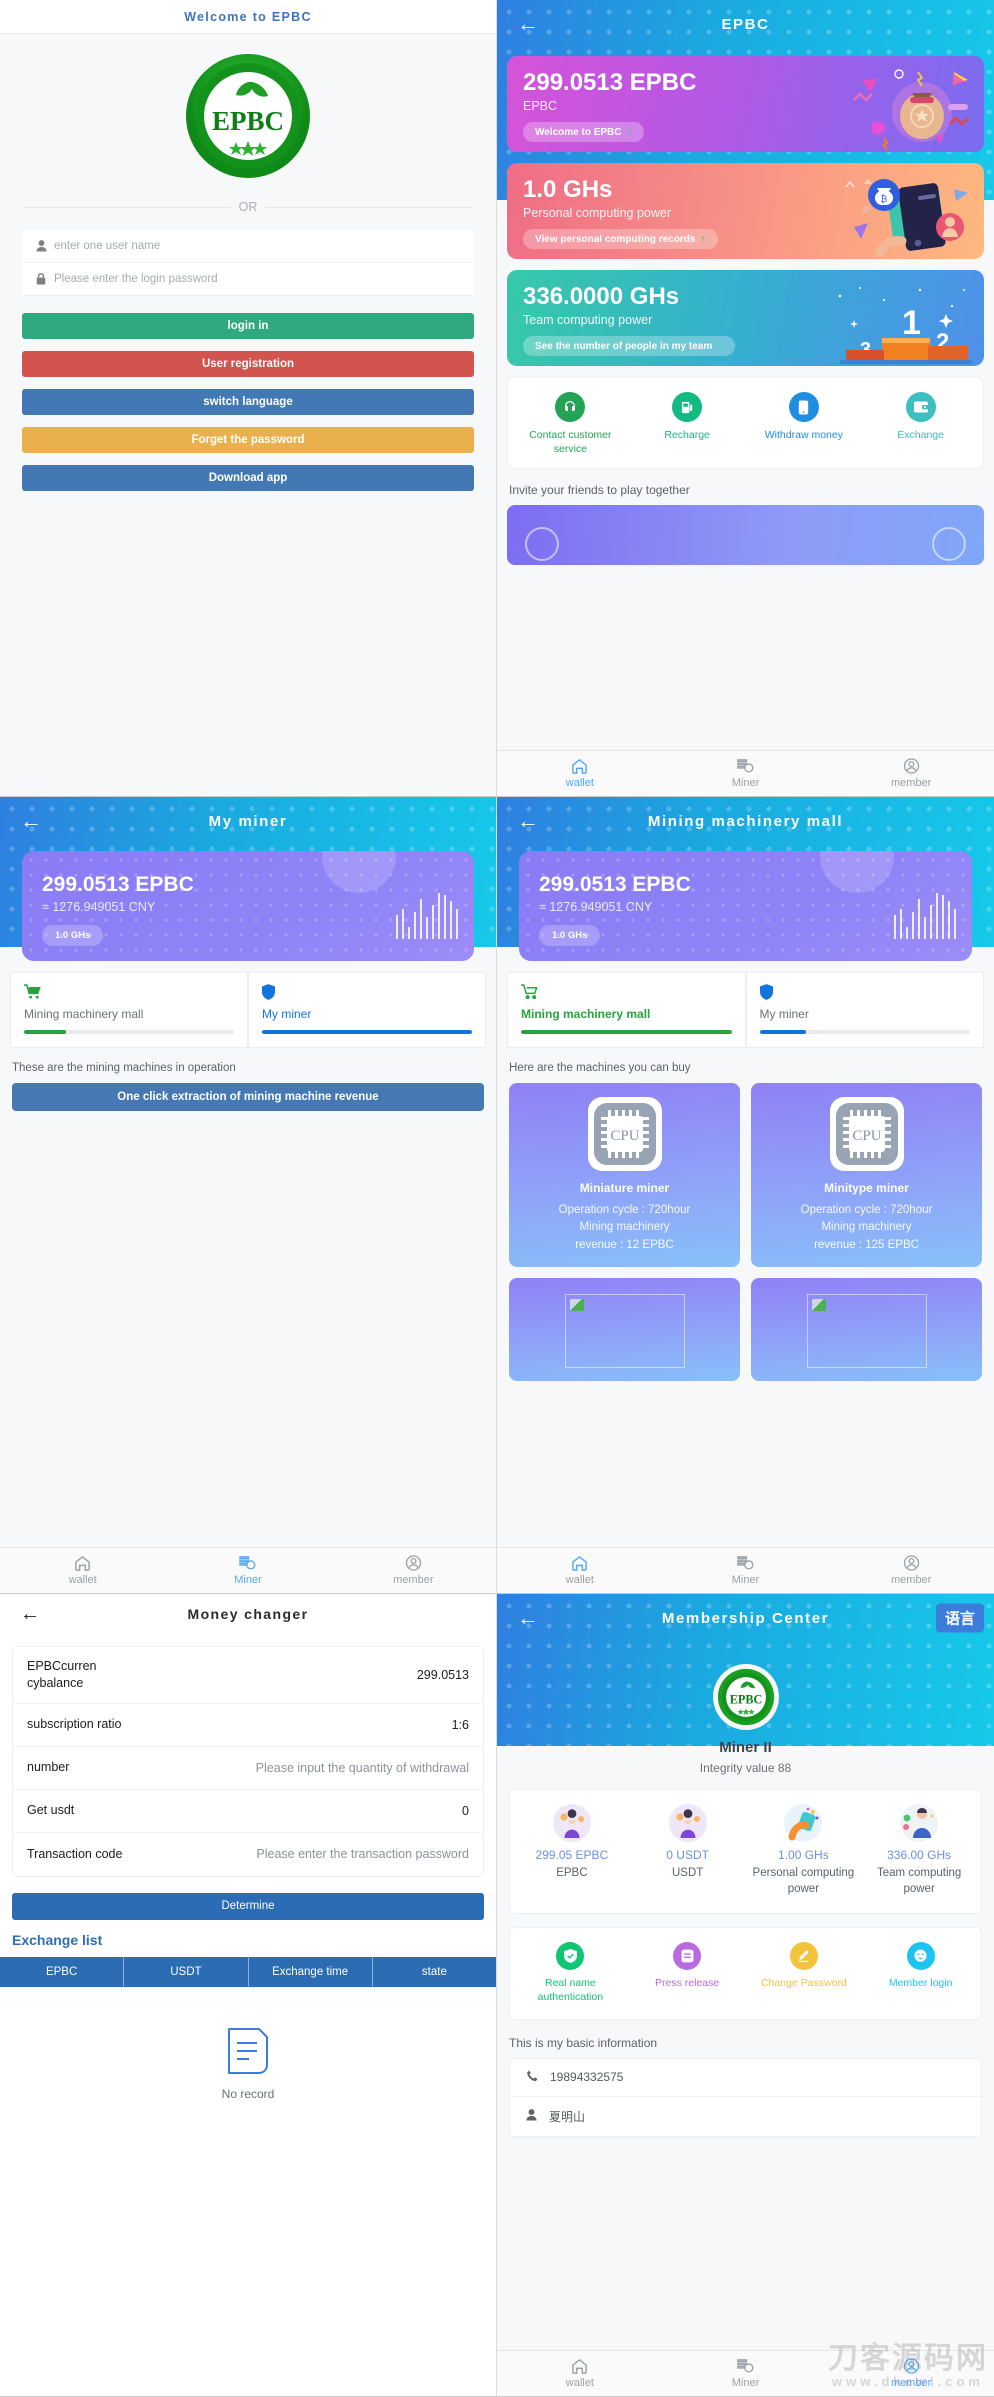 The image size is (994, 2397). I want to click on product-revenue-line2: revenue : 125 EPBC, so click(866, 1244).